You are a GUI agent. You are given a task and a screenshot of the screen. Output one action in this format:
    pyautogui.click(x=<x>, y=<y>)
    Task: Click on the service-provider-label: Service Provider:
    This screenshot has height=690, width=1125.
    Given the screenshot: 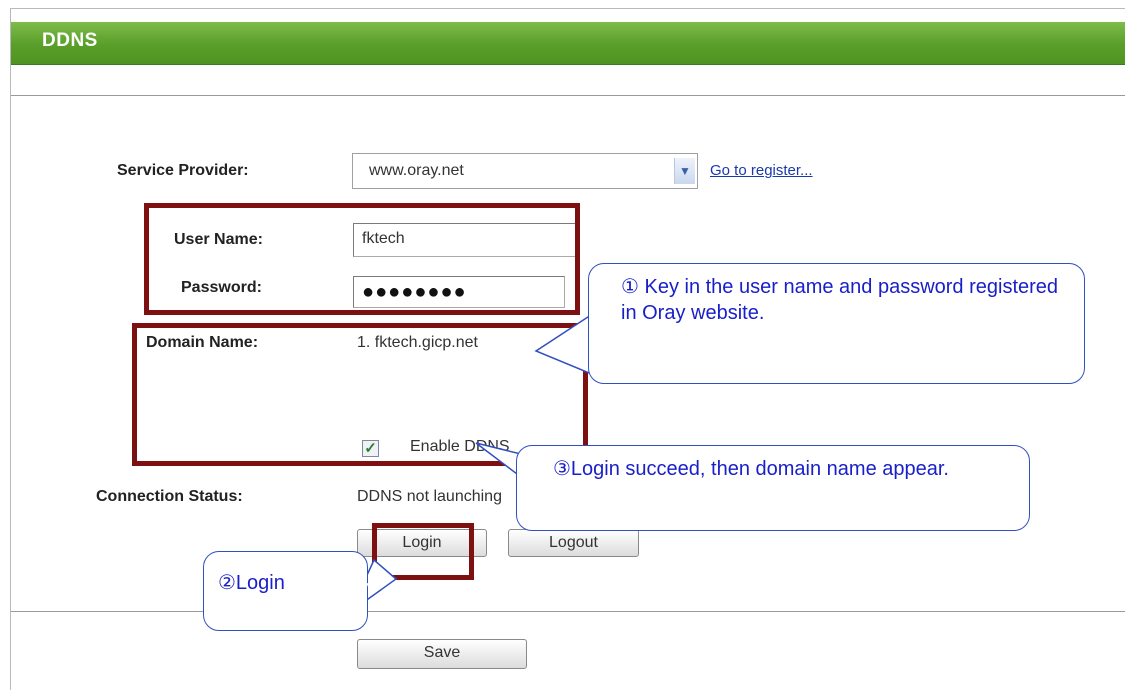 What is the action you would take?
    pyautogui.click(x=183, y=170)
    